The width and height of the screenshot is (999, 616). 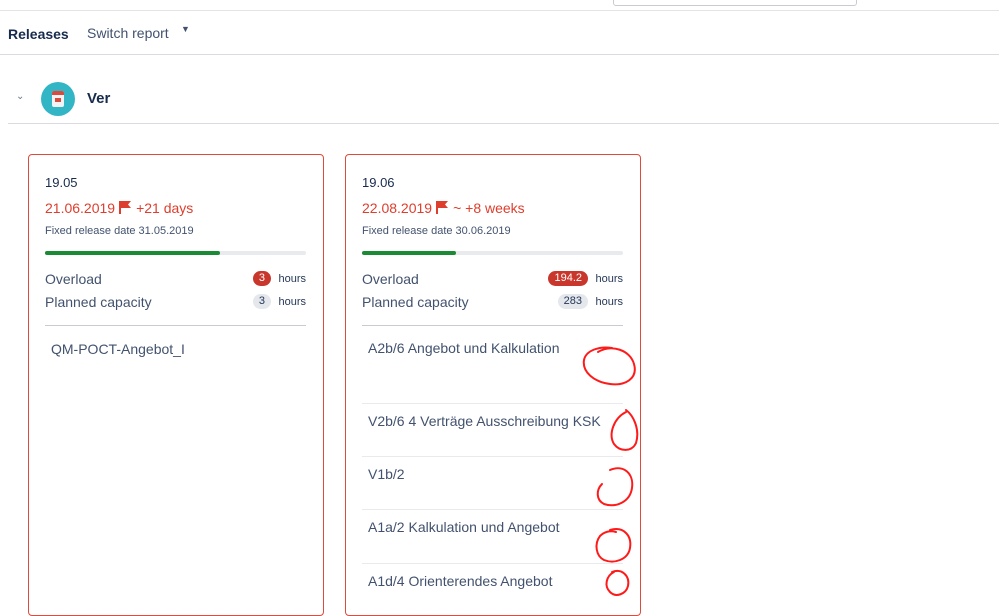 I want to click on capacity-badge: 3, so click(x=261, y=301).